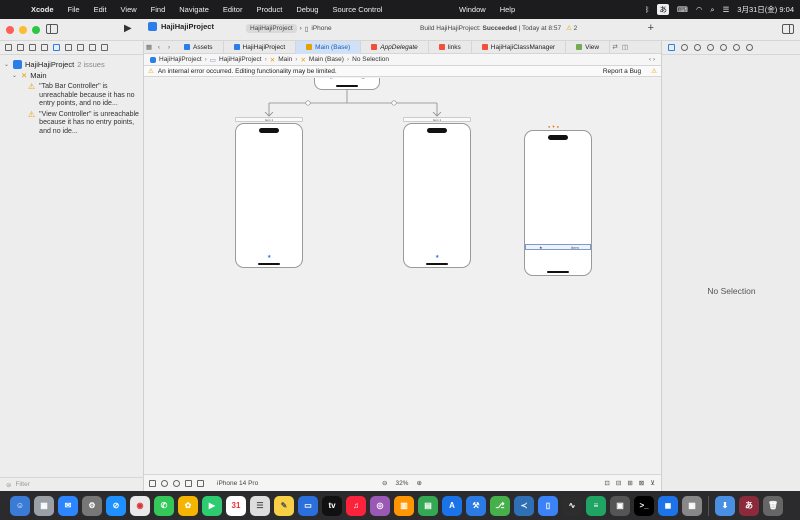  What do you see at coordinates (736, 47) in the screenshot?
I see `size-inspector-icon` at bounding box center [736, 47].